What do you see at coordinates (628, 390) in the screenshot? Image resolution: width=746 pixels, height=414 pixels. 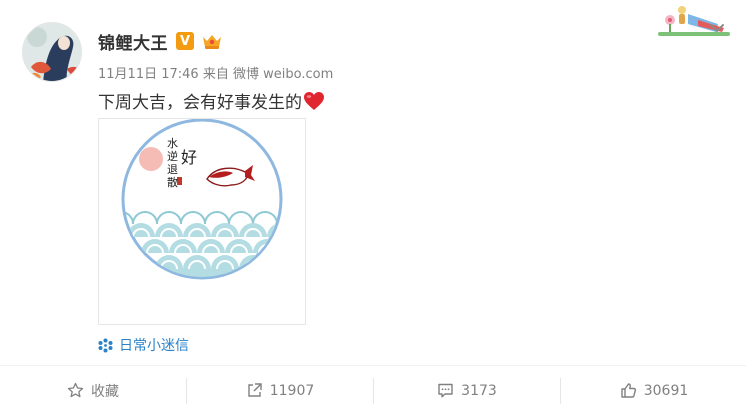 I see `thumb-up-icon` at bounding box center [628, 390].